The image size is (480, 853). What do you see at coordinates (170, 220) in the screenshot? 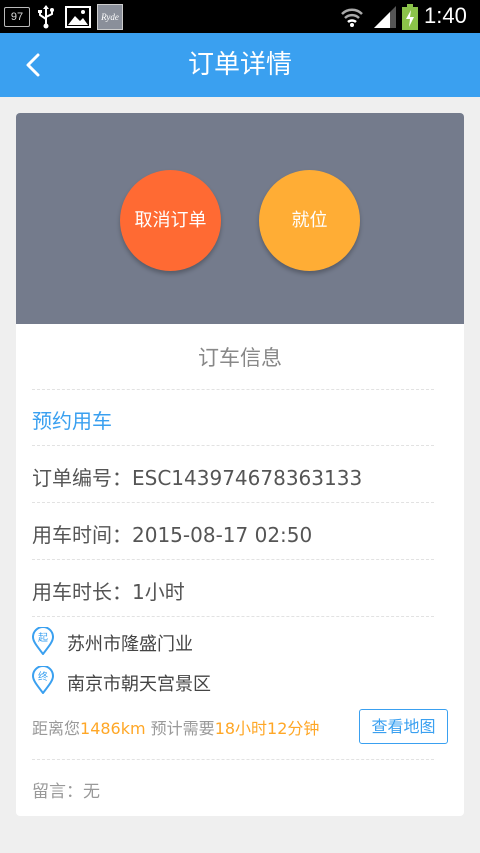
I see `cancel-order-button: 取消订单` at bounding box center [170, 220].